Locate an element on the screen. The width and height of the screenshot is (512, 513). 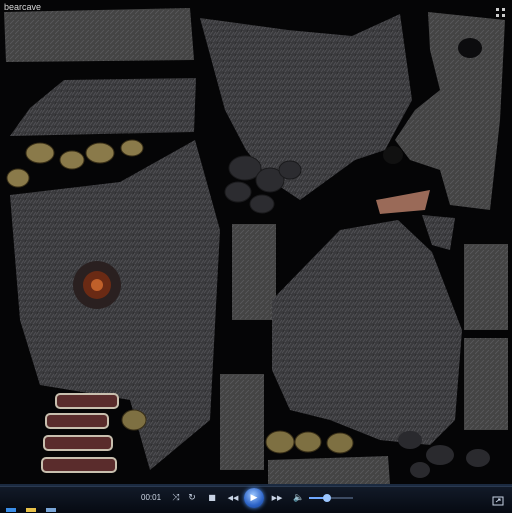
bear-head is located at coordinates (450, 111).